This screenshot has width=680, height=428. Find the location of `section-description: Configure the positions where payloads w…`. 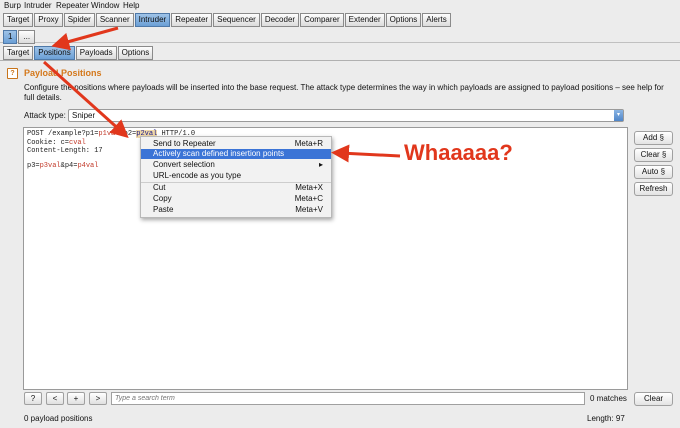

section-description: Configure the positions where payloads w… is located at coordinates (344, 92).